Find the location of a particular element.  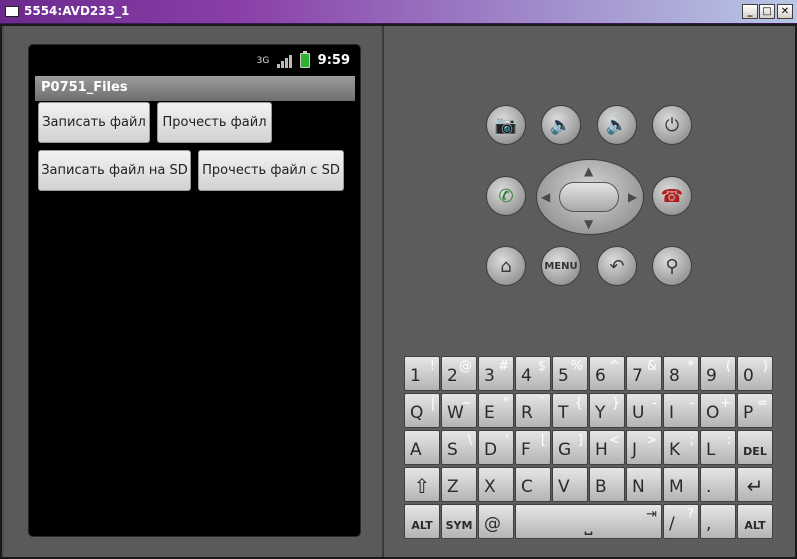

key-g: G] is located at coordinates (570, 447).